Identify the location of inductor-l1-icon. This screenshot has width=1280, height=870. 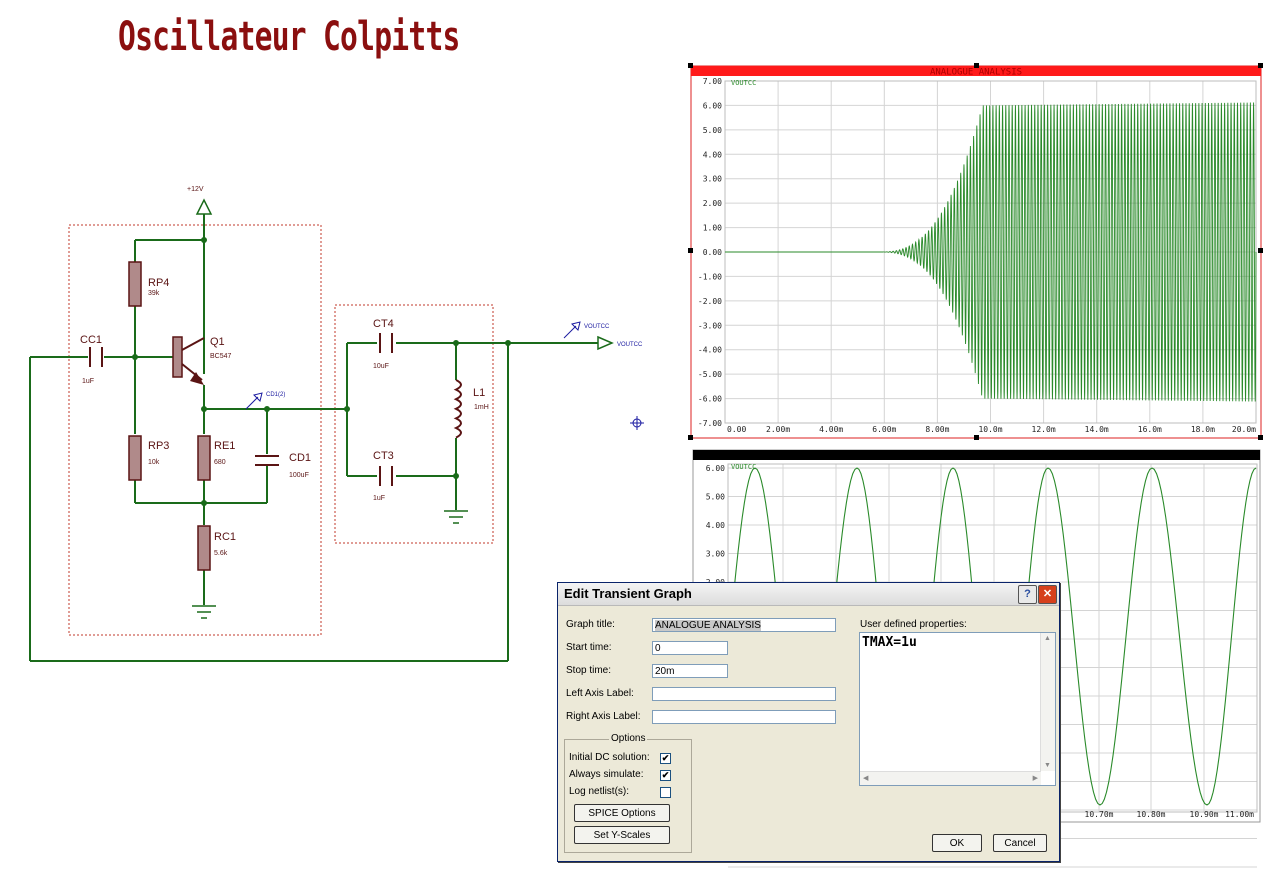
(457, 409).